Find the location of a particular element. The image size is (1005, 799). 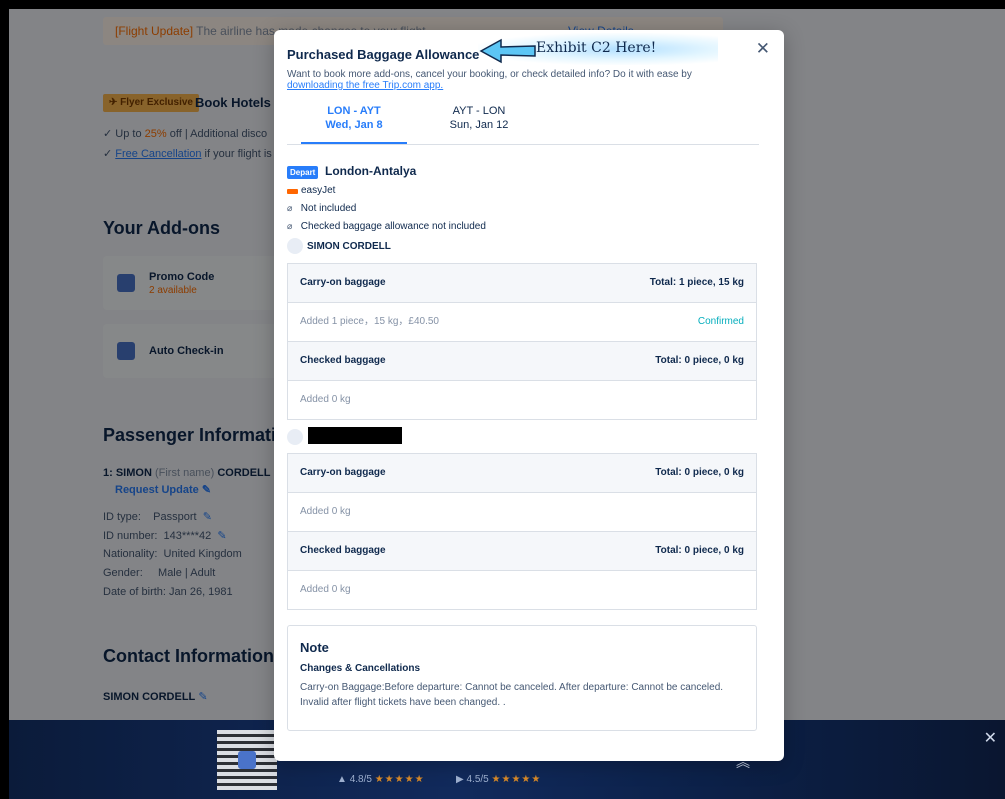

arrow-icon is located at coordinates (507, 51).